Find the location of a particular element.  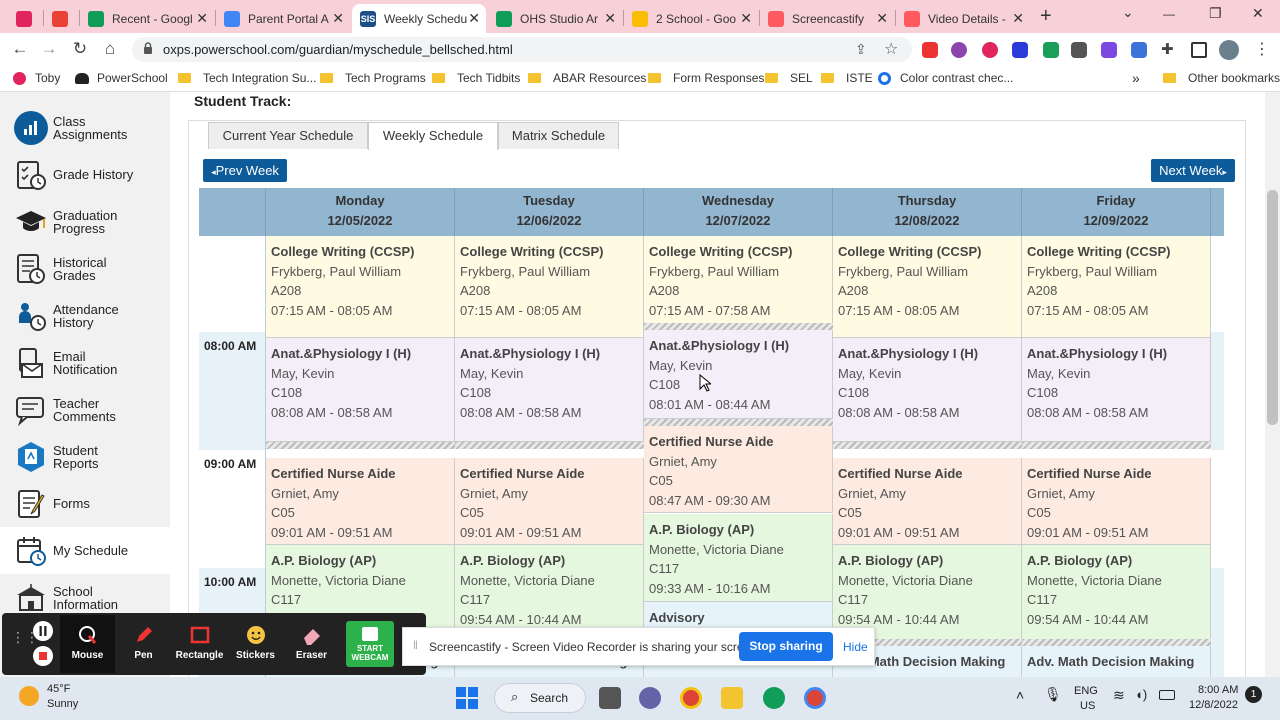

bookmark-item: PowerSchool is located at coordinates (121, 78).